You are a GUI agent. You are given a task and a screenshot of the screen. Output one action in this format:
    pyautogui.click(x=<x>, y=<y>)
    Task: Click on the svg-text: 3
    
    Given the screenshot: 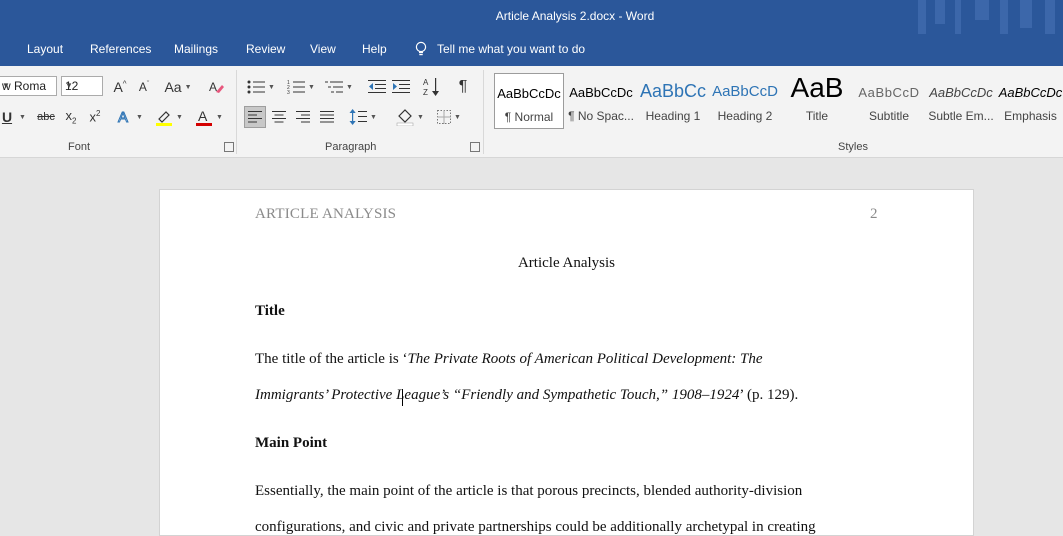 What is the action you would take?
    pyautogui.click(x=288, y=92)
    